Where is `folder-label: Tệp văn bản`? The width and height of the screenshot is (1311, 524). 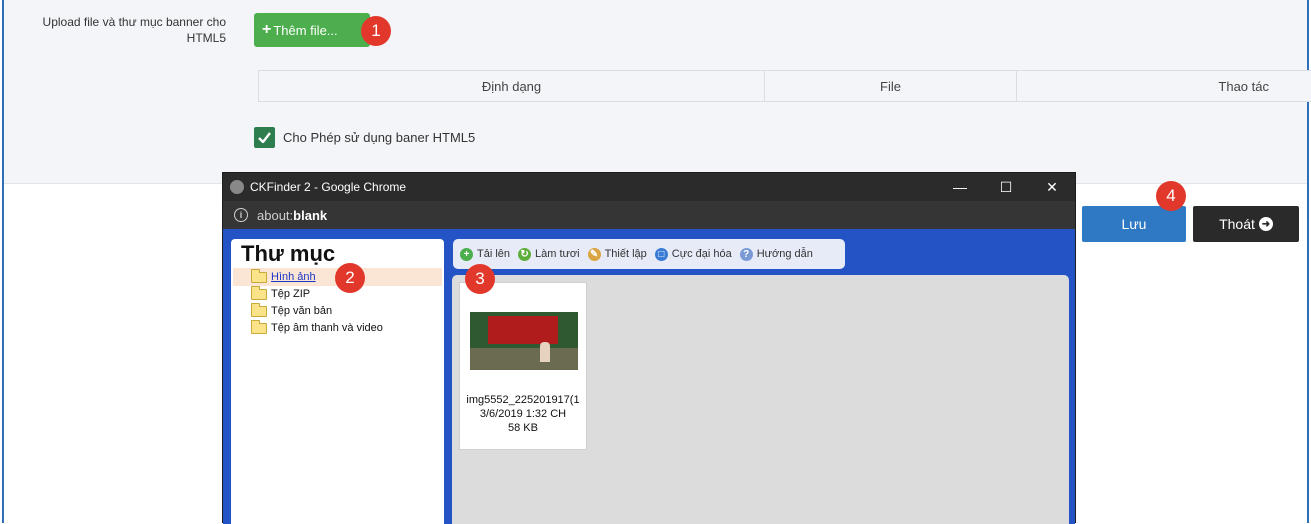
folder-label: Tệp văn bản is located at coordinates (302, 311).